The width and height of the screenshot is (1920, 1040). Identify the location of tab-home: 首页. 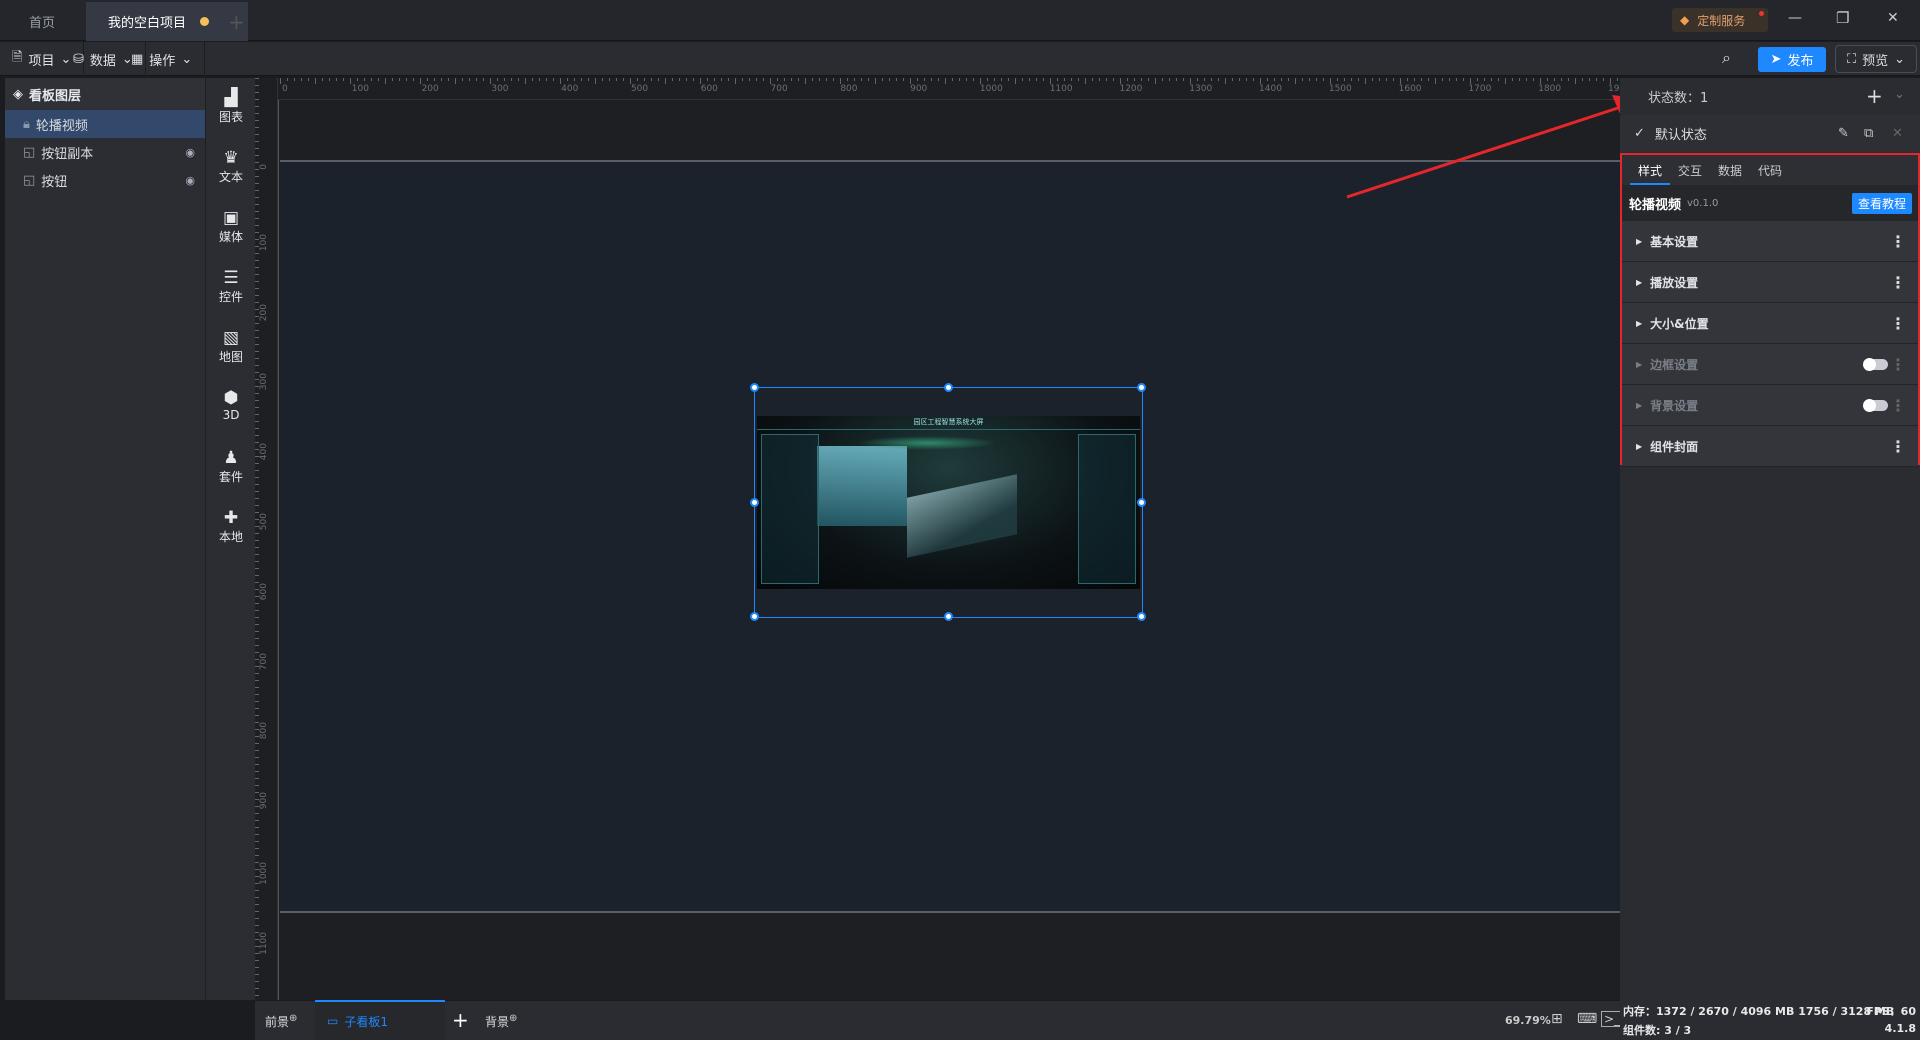
(42, 21).